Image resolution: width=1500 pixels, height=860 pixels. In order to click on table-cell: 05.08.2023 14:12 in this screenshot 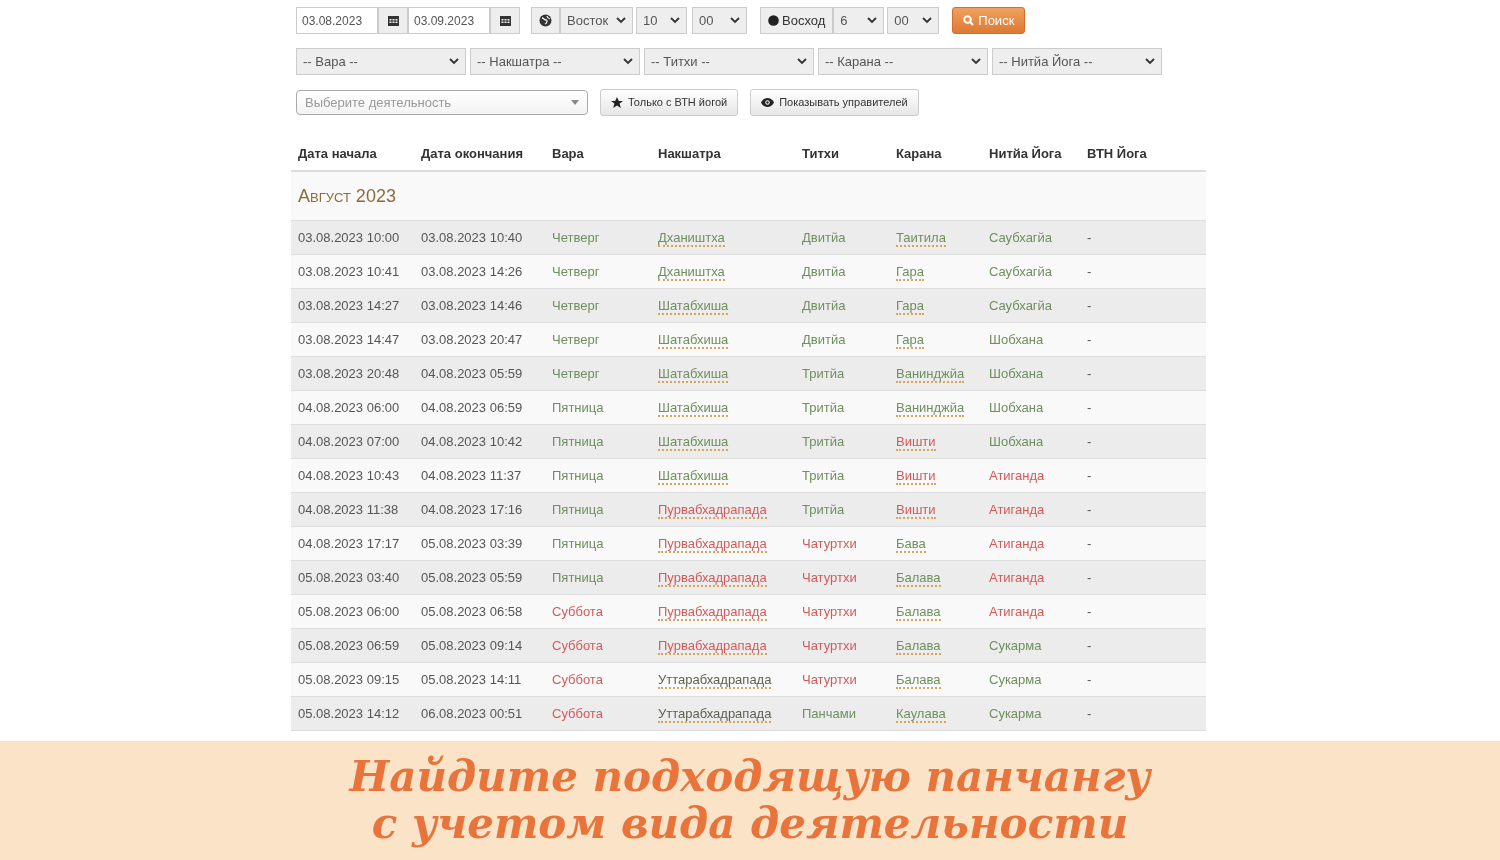, I will do `click(349, 713)`.